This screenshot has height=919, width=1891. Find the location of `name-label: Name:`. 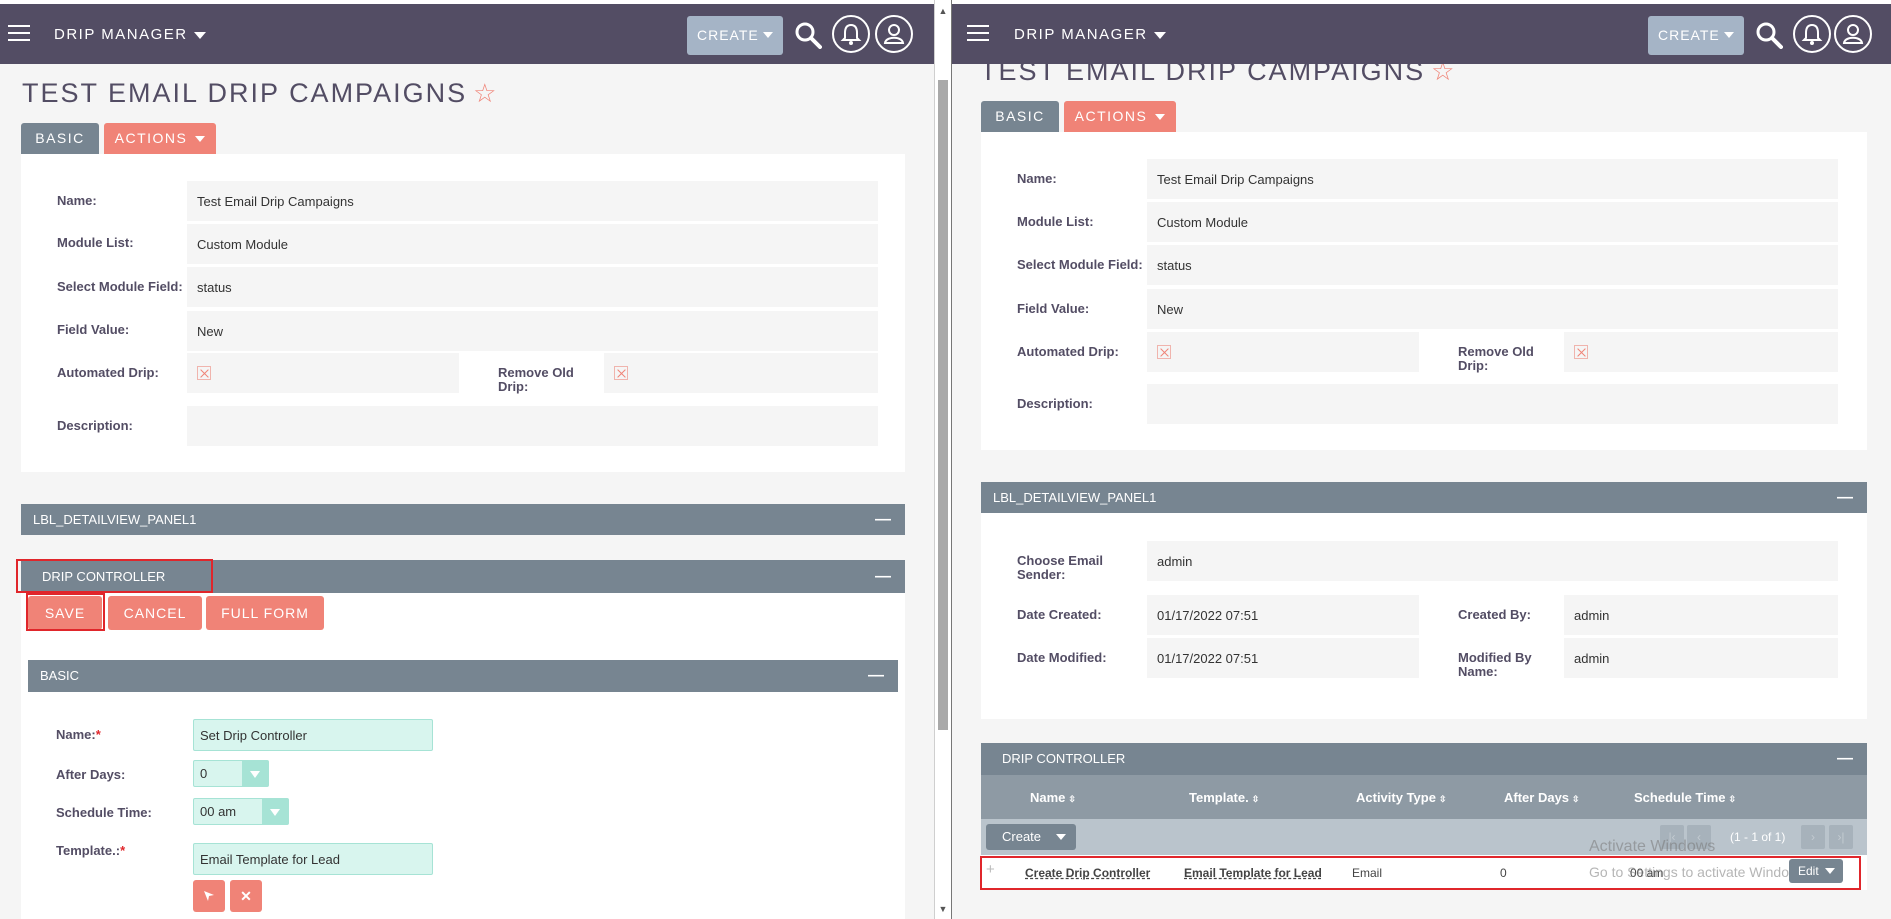

name-label: Name: is located at coordinates (1037, 178).